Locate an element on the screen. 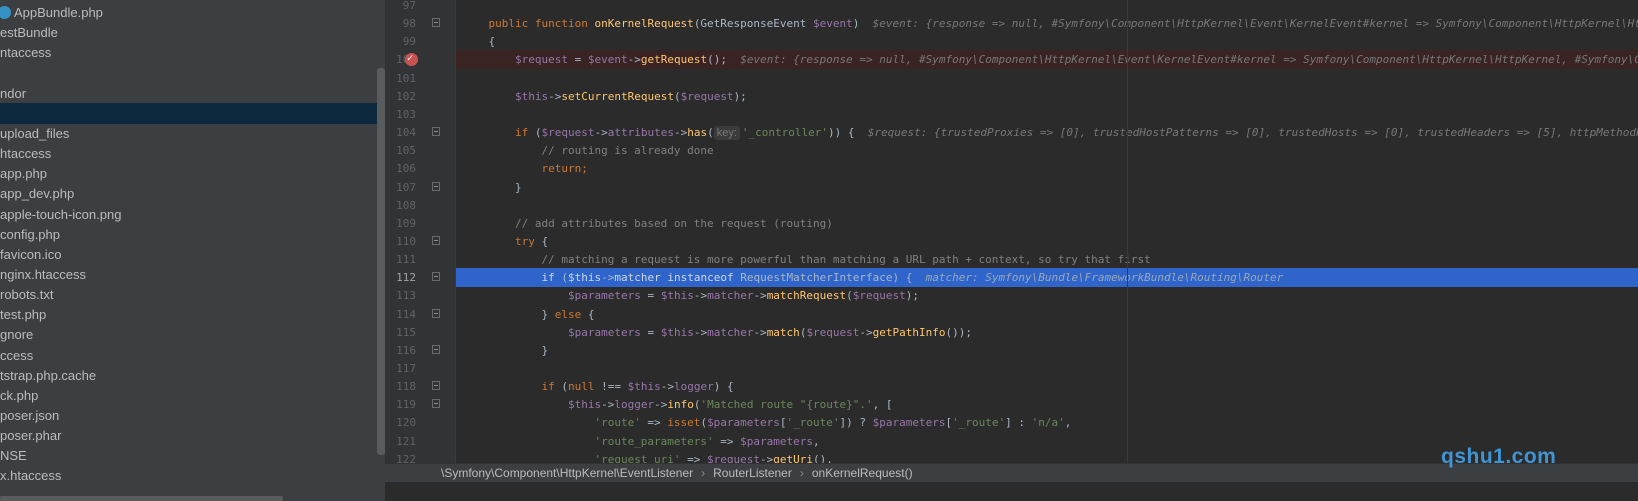 The height and width of the screenshot is (501, 1638). code-line: } else { is located at coordinates (1047, 314).